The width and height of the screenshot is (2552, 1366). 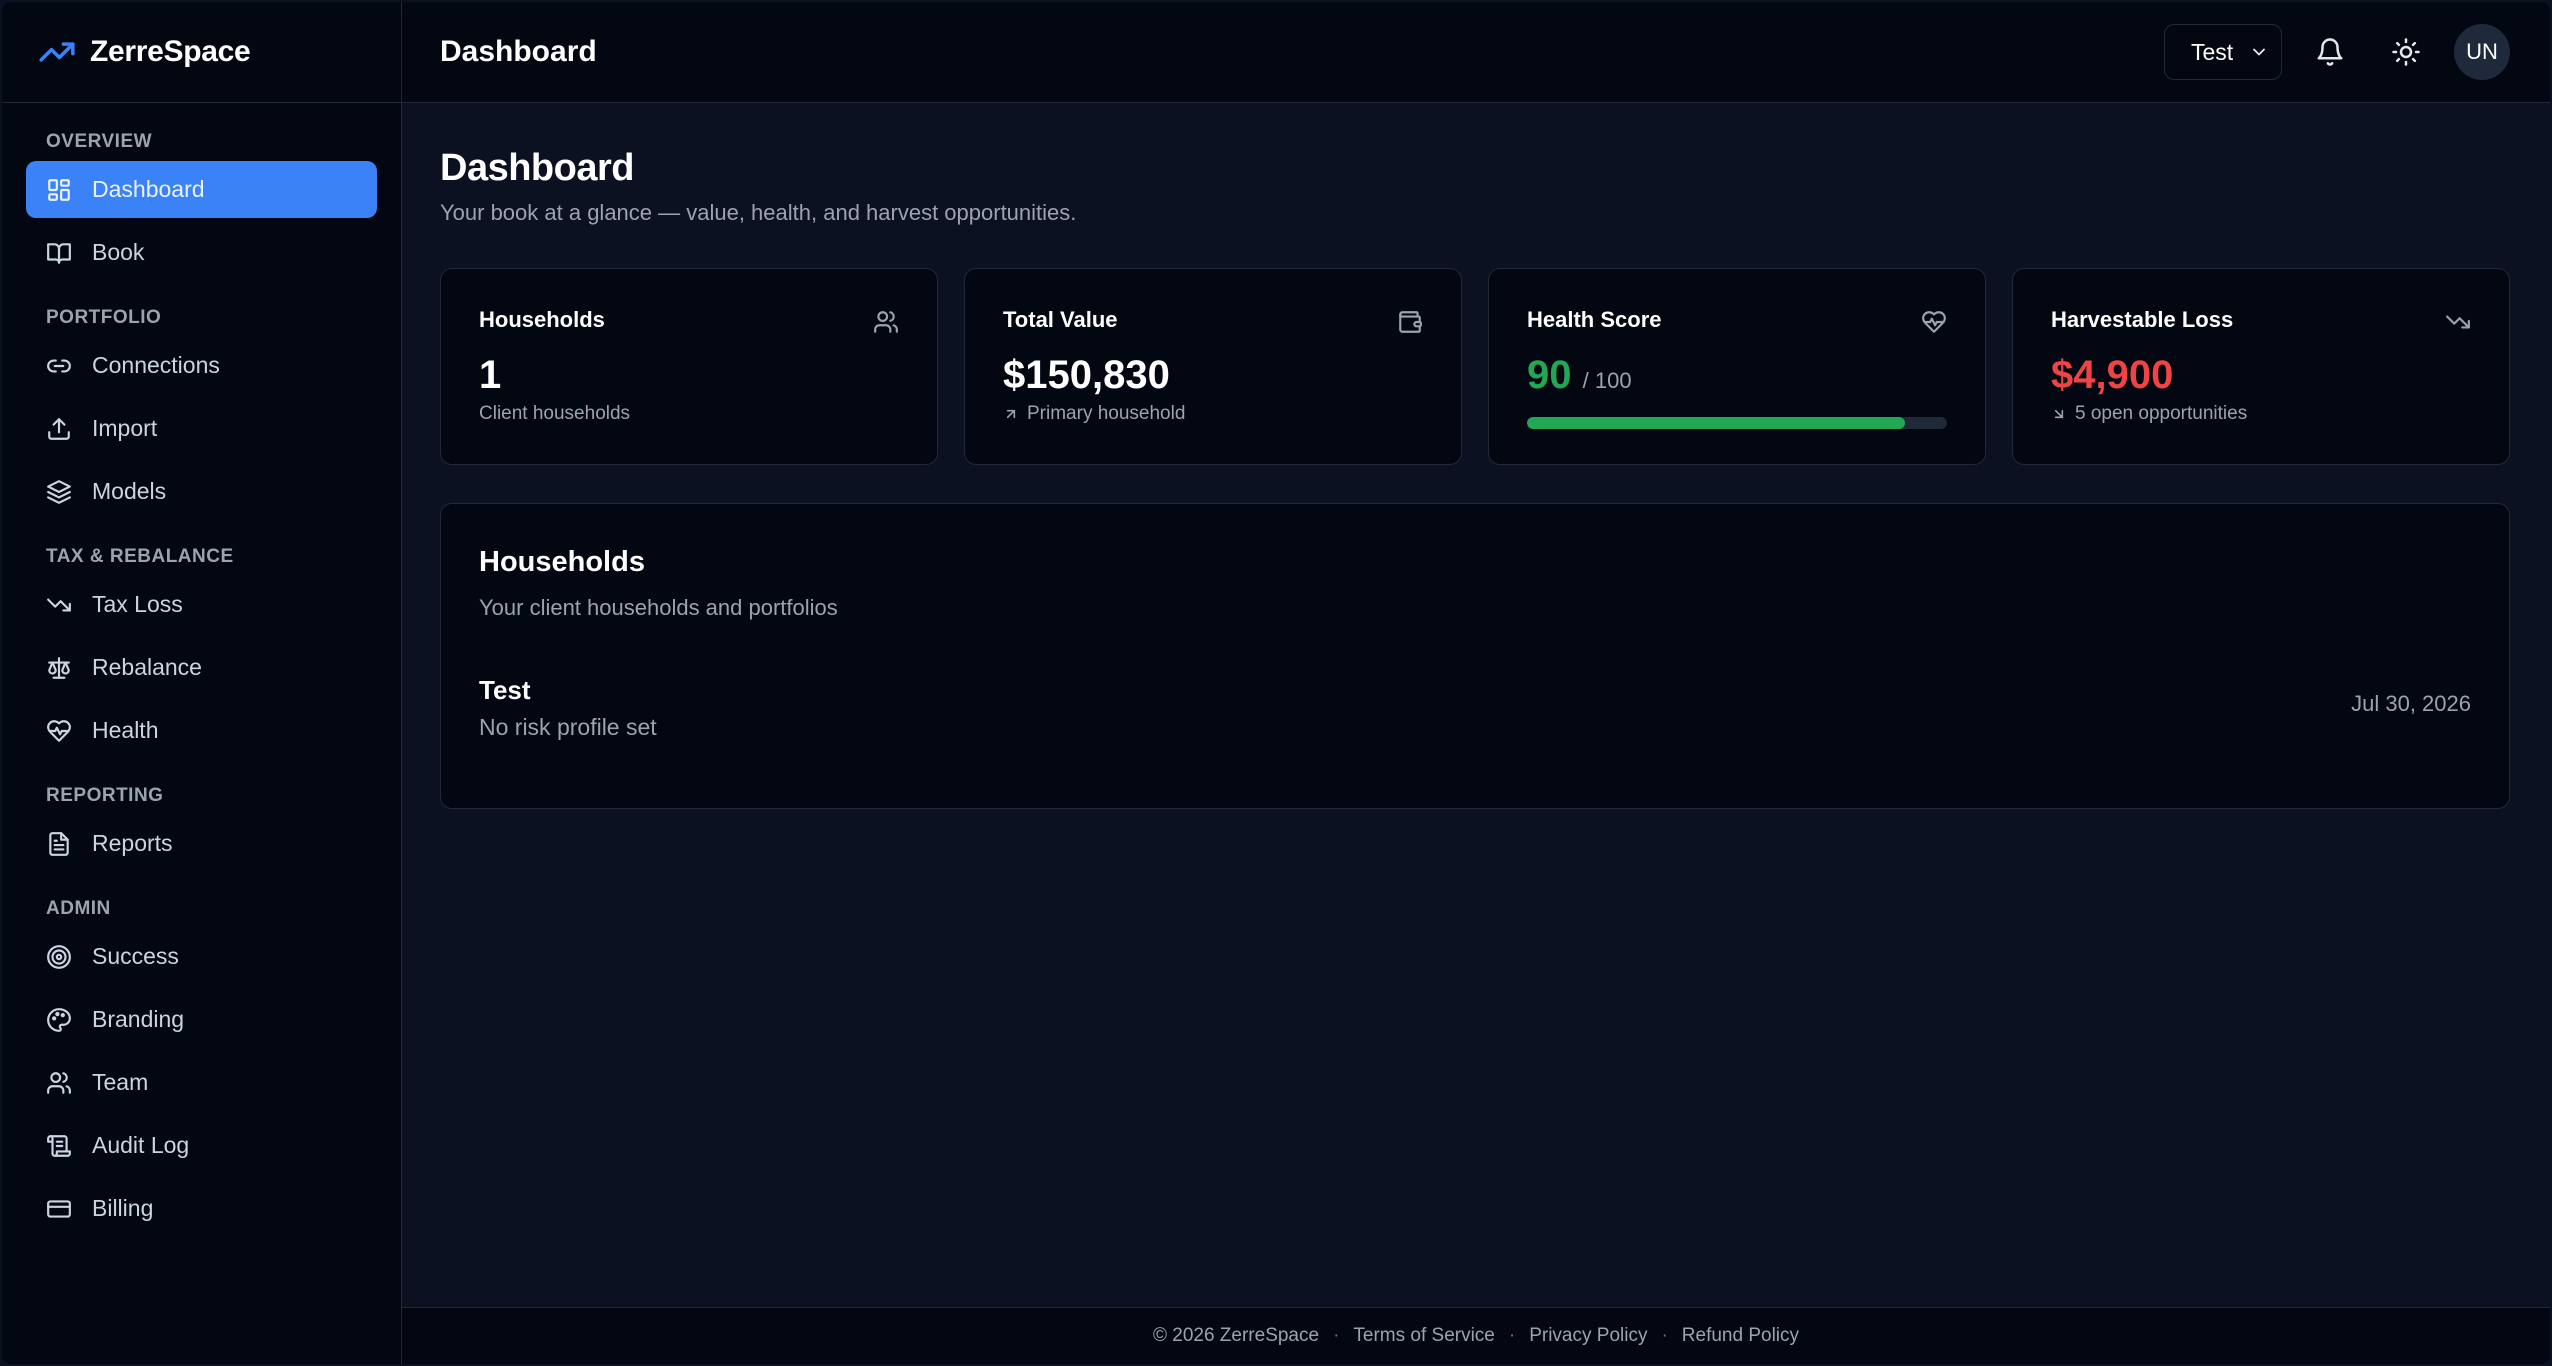 What do you see at coordinates (537, 168) in the screenshot?
I see `page-title: Dashboard` at bounding box center [537, 168].